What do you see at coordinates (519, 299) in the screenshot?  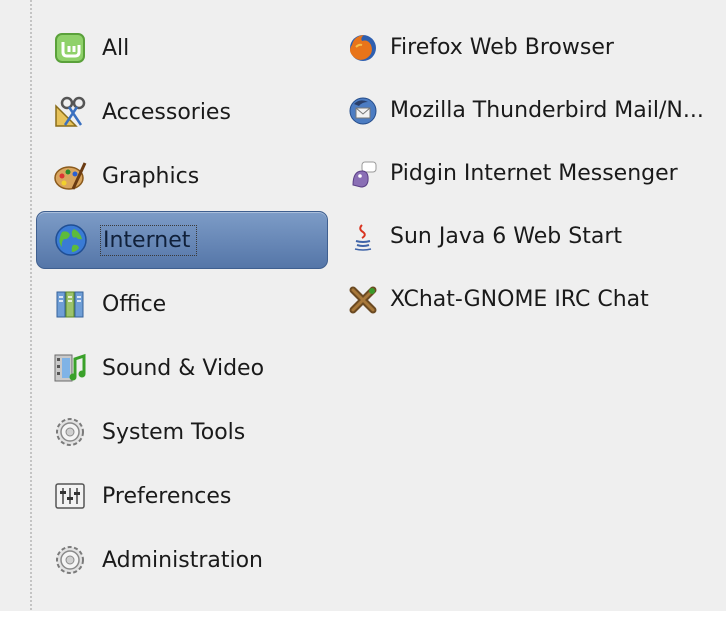 I see `app-label: XChat-GNOME IRC Chat` at bounding box center [519, 299].